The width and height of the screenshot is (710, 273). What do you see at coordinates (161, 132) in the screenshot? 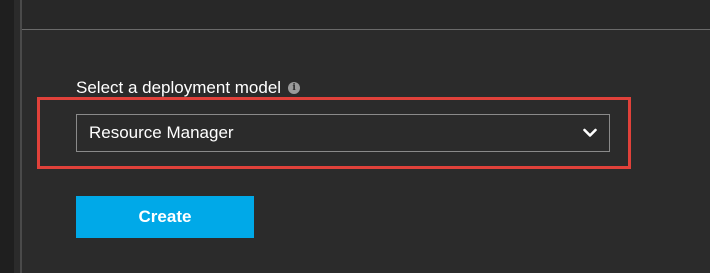
I see `deployment-model-selected-value: Resource Manager` at bounding box center [161, 132].